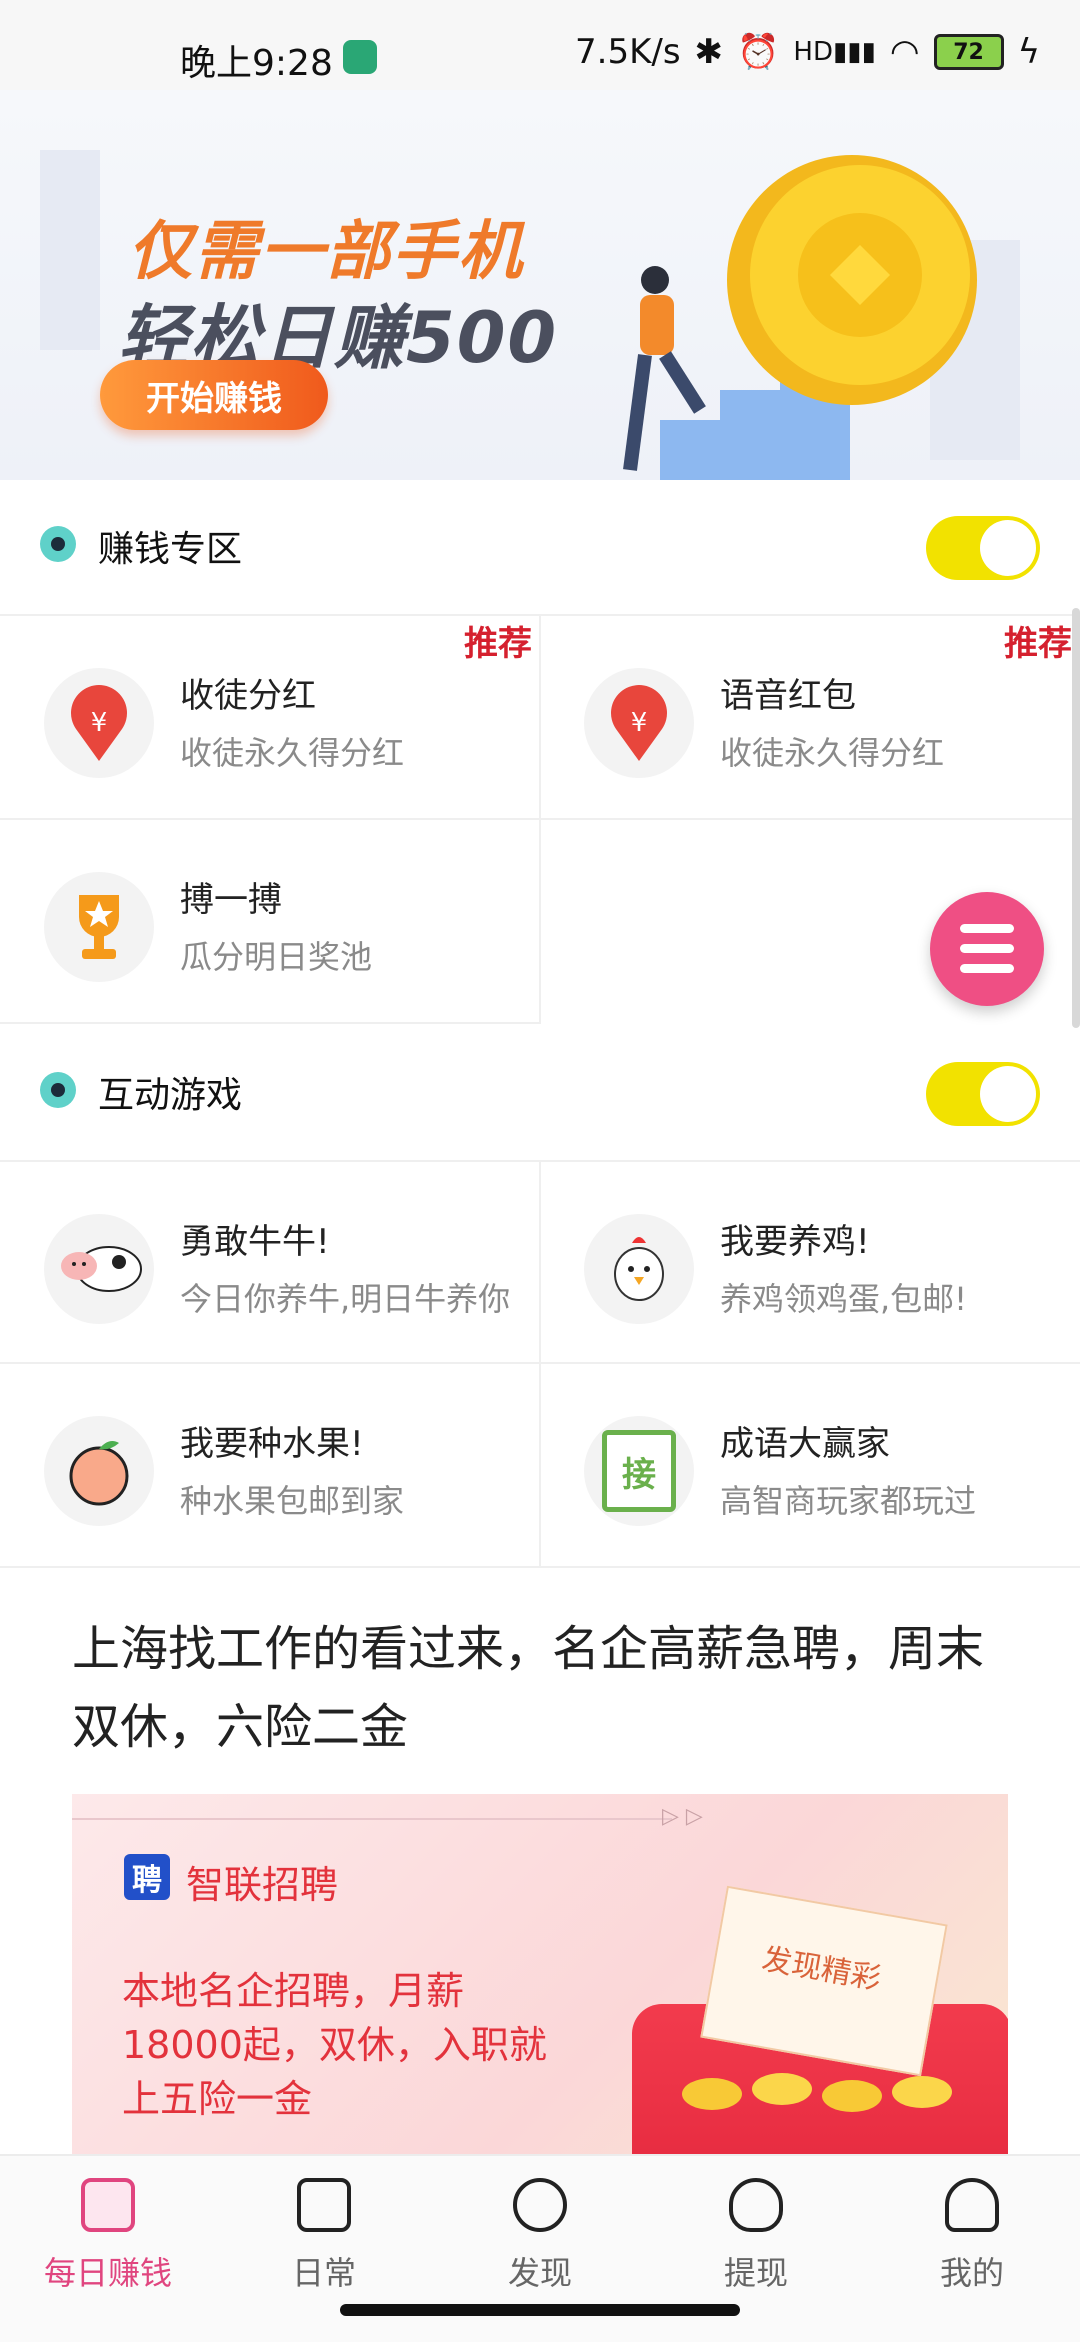 The width and height of the screenshot is (1080, 2342). I want to click on bluetooth-icon: ✱, so click(709, 52).